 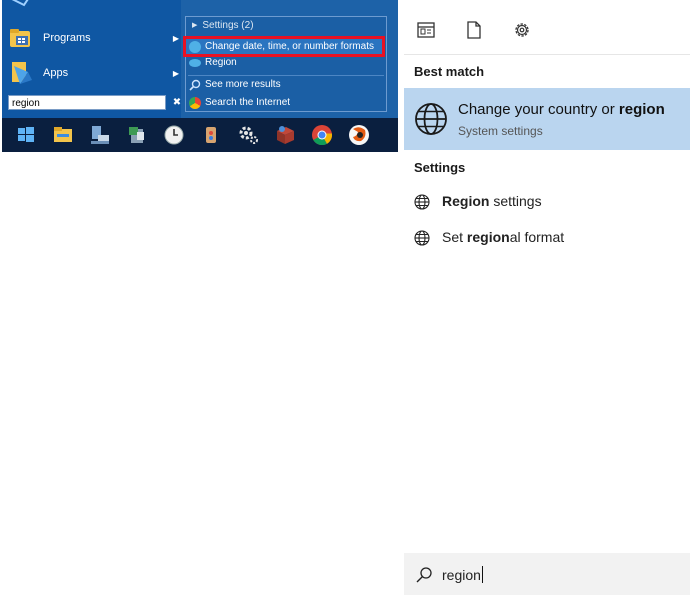 I want to click on menu-item-apps: Apps ▶, so click(x=91, y=73).